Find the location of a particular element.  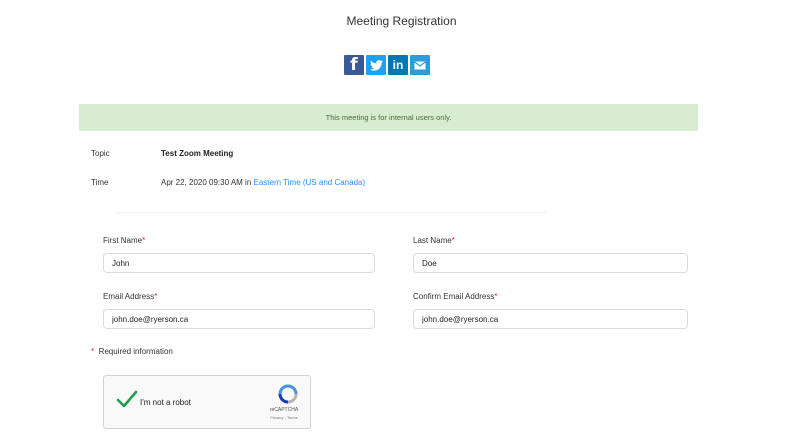

recaptcha-terms-link: Privacy - Terms is located at coordinates (284, 417).